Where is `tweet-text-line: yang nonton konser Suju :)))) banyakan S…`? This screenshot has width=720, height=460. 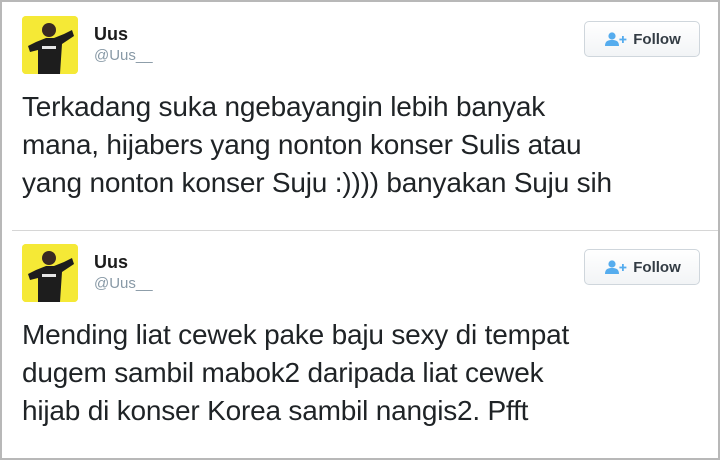
tweet-text-line: yang nonton konser Suju :)))) banyakan S… is located at coordinates (317, 182).